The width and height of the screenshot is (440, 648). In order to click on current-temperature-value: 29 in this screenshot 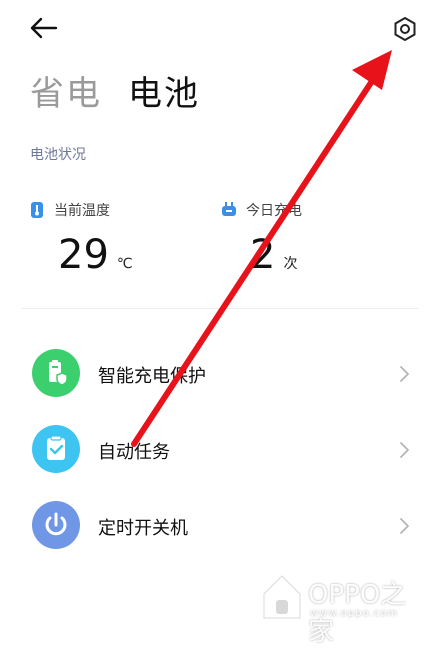, I will do `click(83, 255)`.